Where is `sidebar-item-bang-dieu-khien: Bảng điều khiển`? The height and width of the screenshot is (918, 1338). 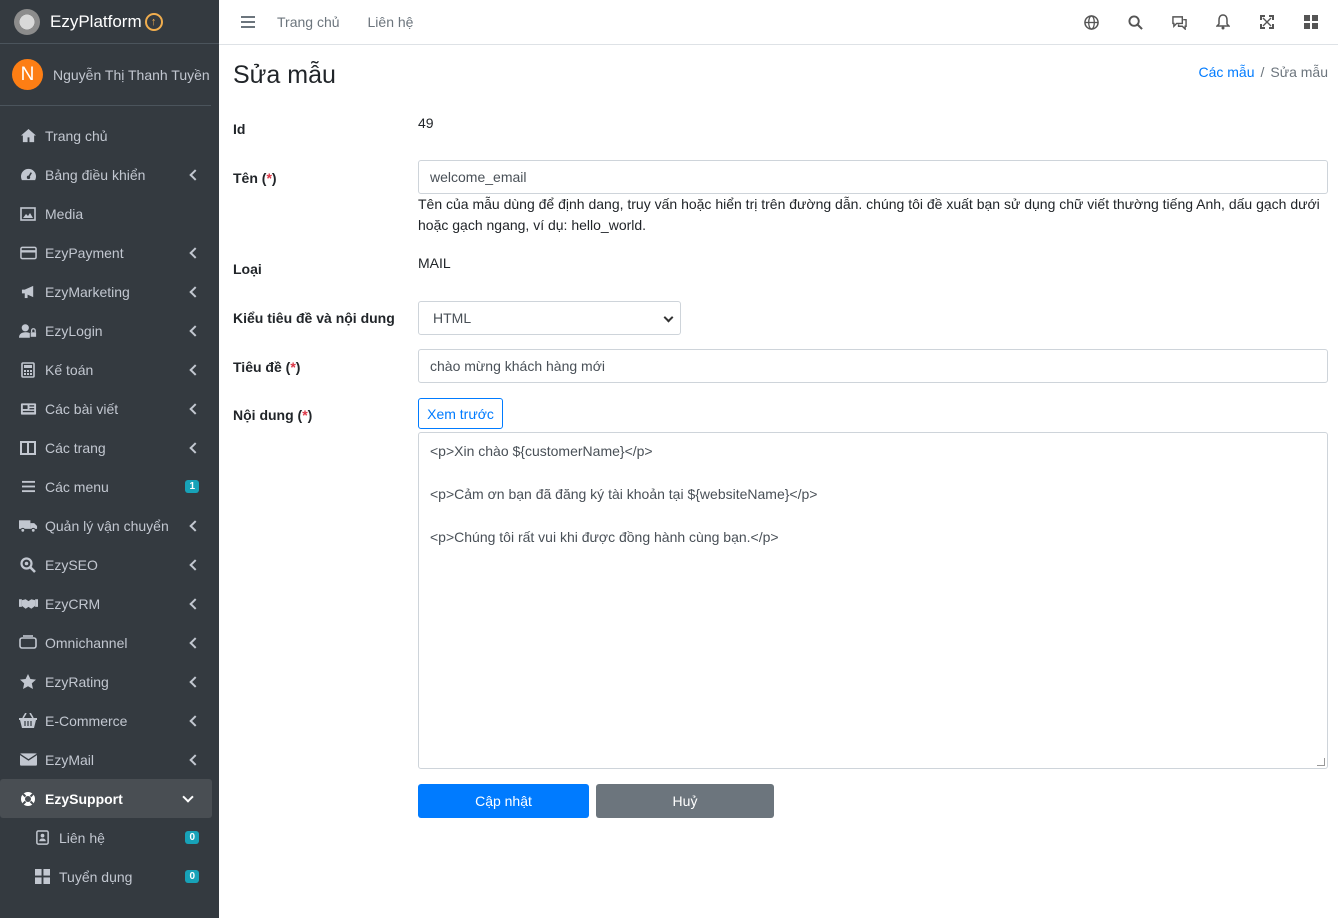
sidebar-item-bang-dieu-khien: Bảng điều khiển is located at coordinates (109, 174).